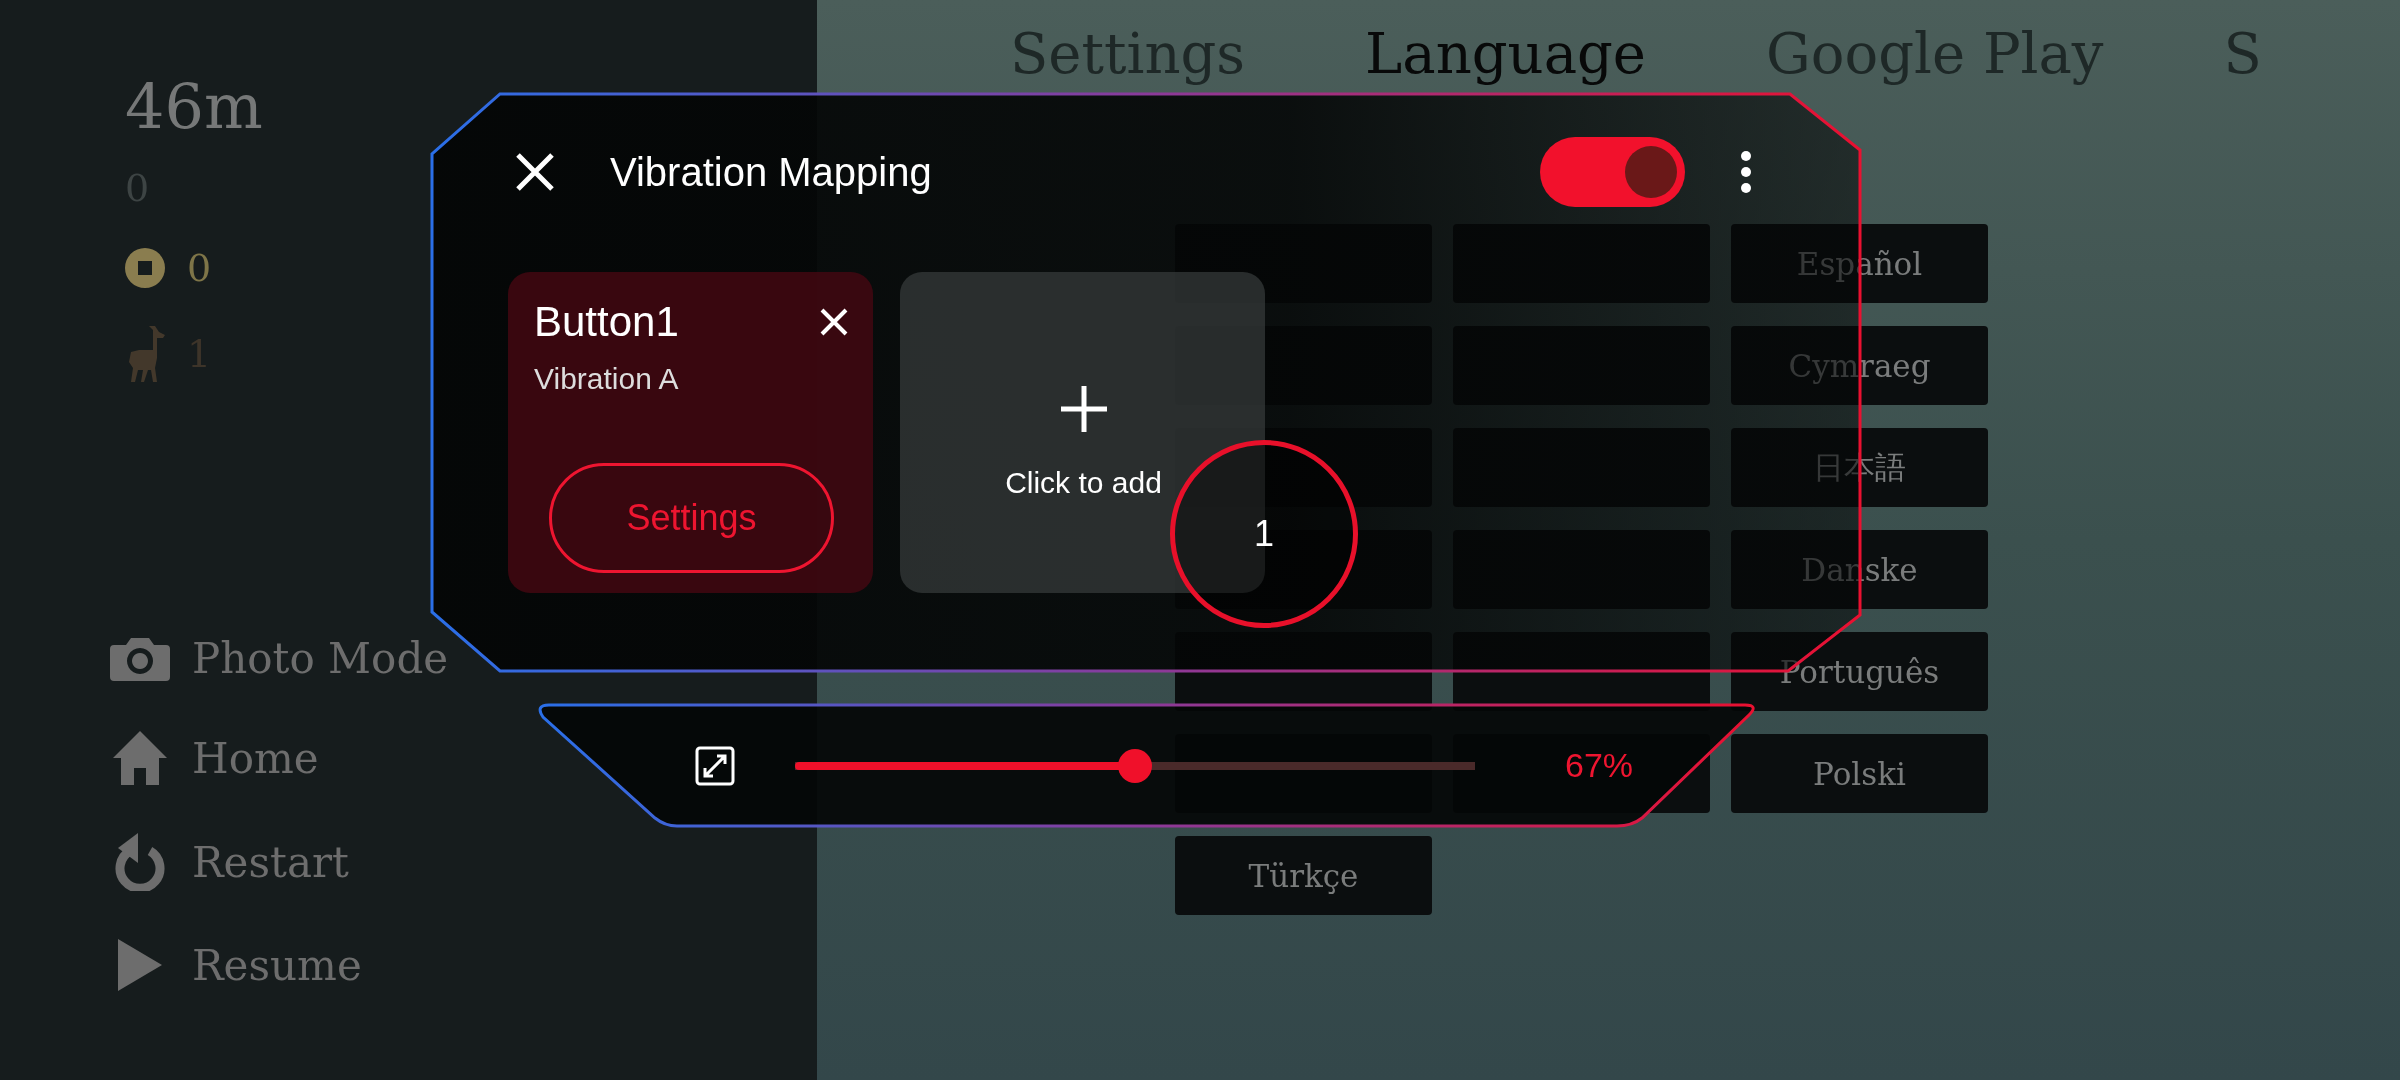  I want to click on settings-button: Settings, so click(691, 518).